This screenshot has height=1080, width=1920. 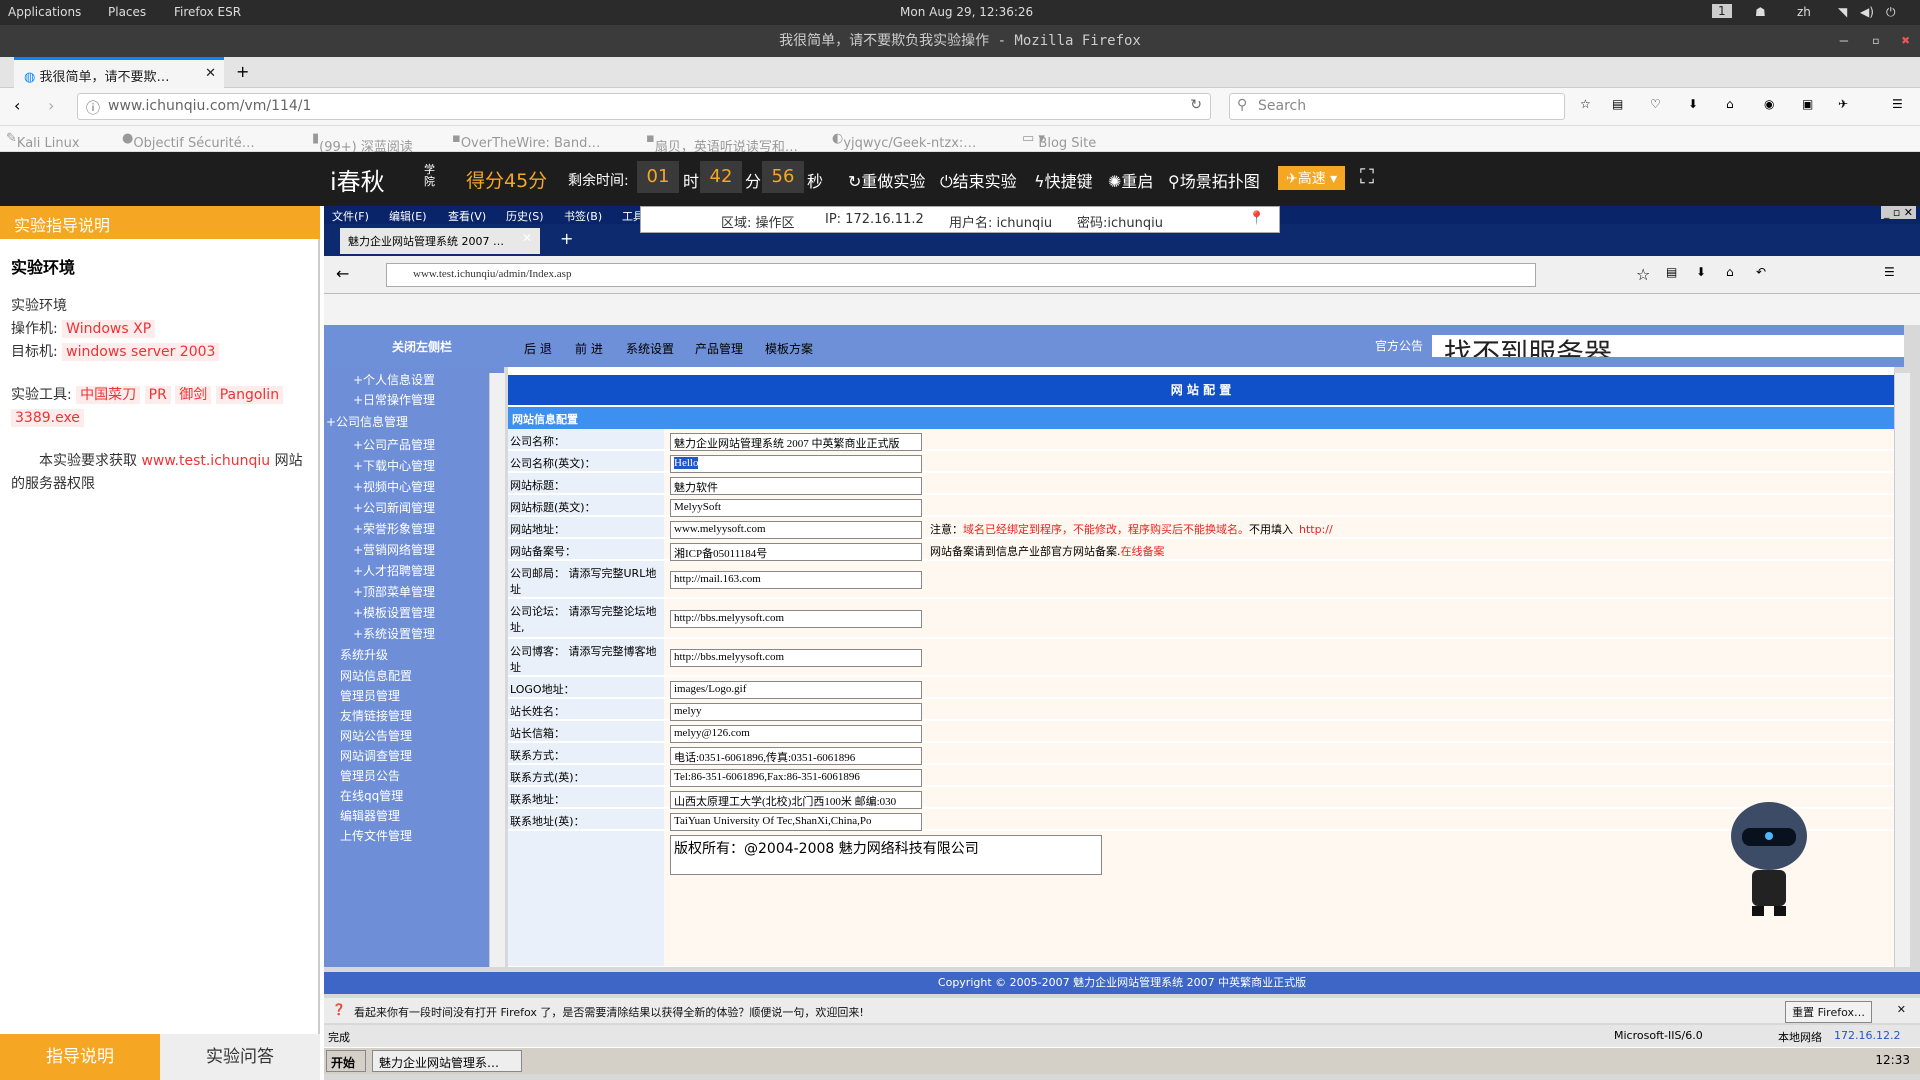 I want to click on vm-download-icon: ⬇, so click(x=1701, y=272).